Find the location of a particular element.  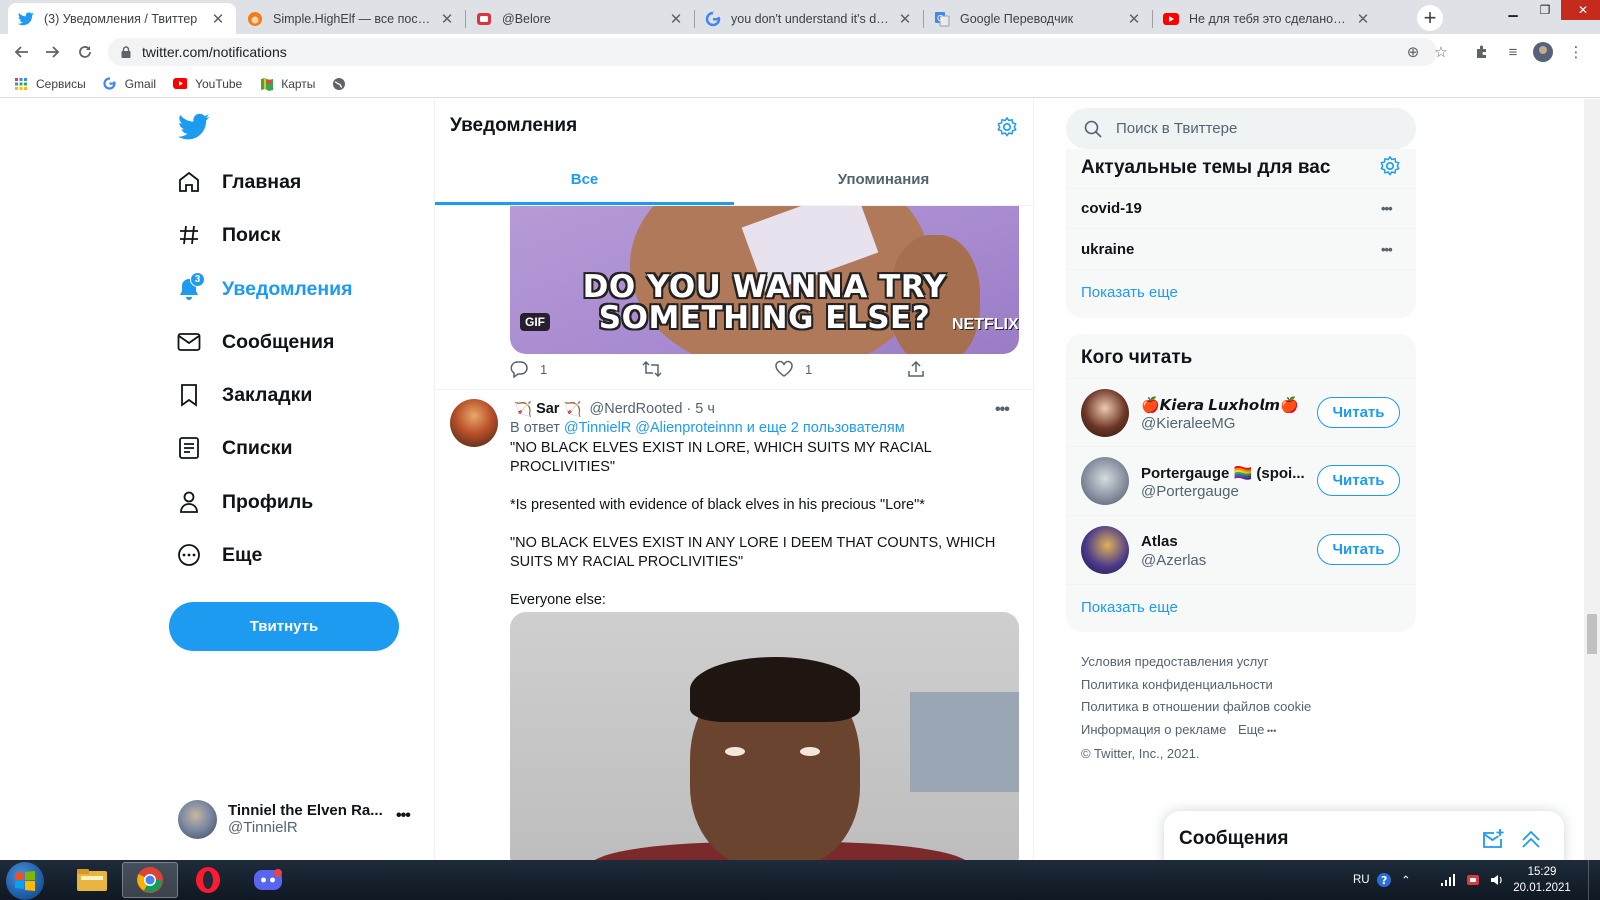

input-language: RU is located at coordinates (1361, 880).